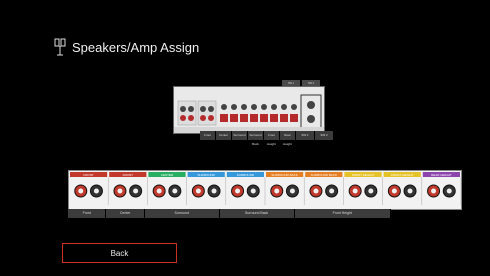  I want to click on terminal-section: REAR HEIGHT, so click(442, 188).